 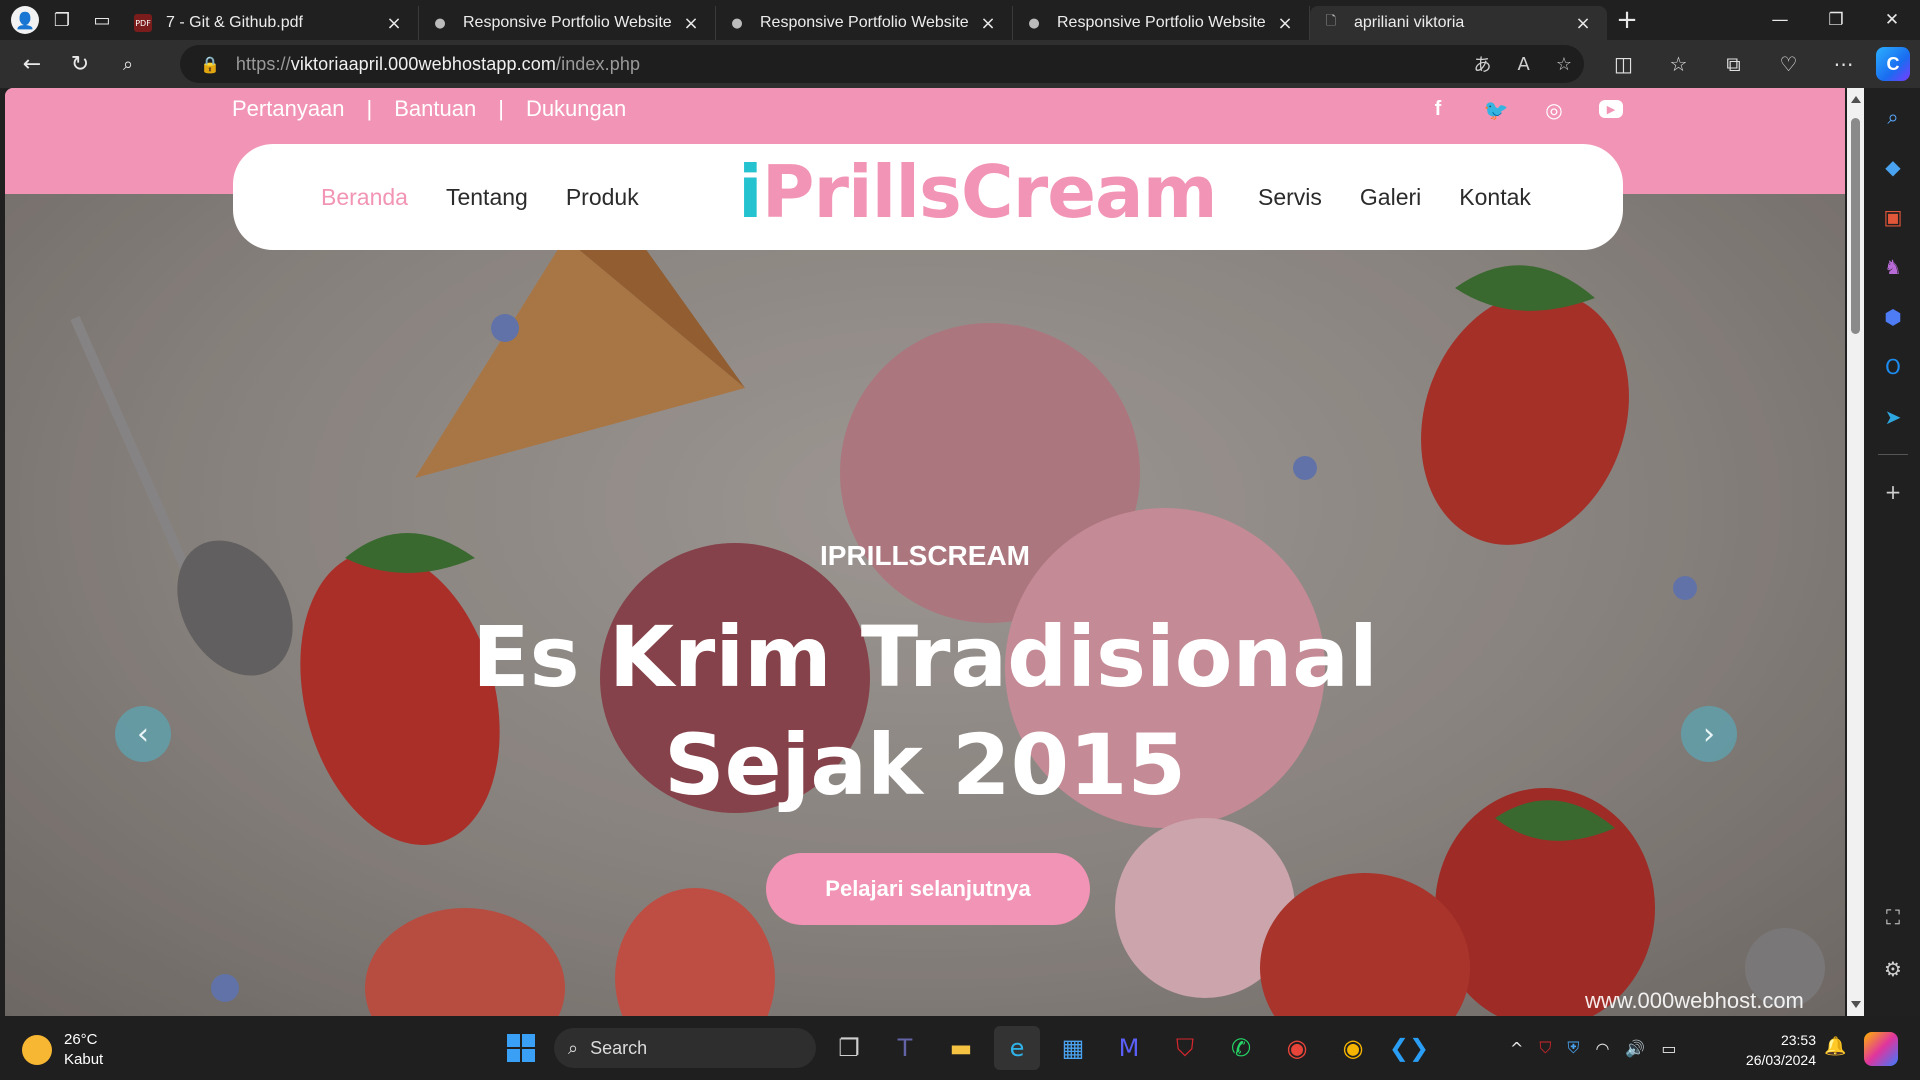 What do you see at coordinates (62, 1050) in the screenshot?
I see `weather-widget: 26°C Kabut` at bounding box center [62, 1050].